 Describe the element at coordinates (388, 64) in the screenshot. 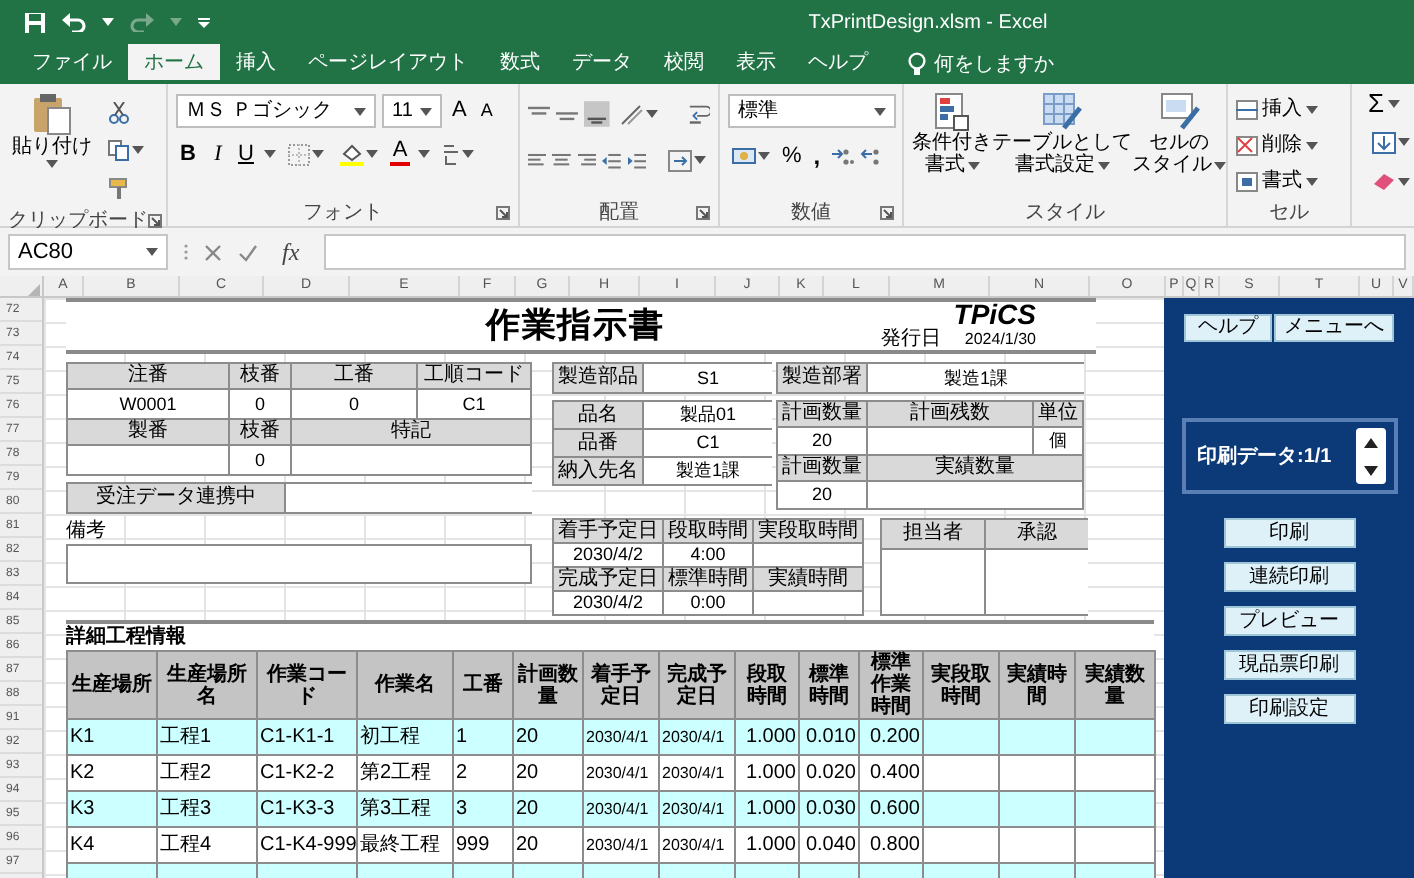

I see `ribbon-tab: ページレイアウト` at that location.